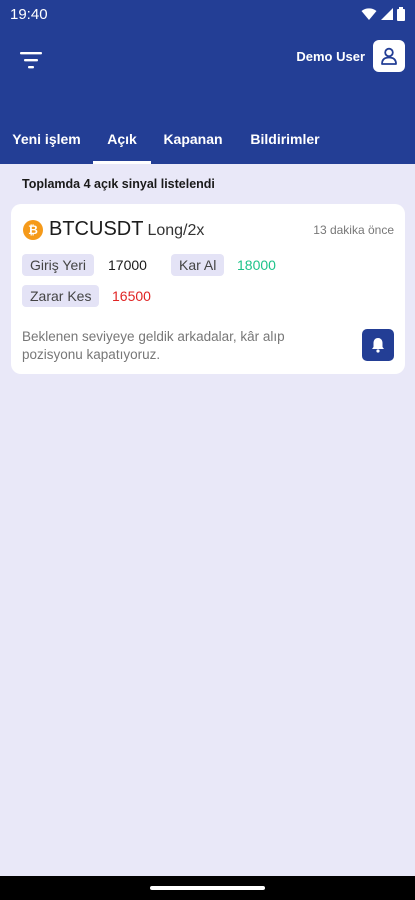 This screenshot has height=900, width=415. I want to click on signal-time-ago: 13 dakika önce, so click(353, 230).